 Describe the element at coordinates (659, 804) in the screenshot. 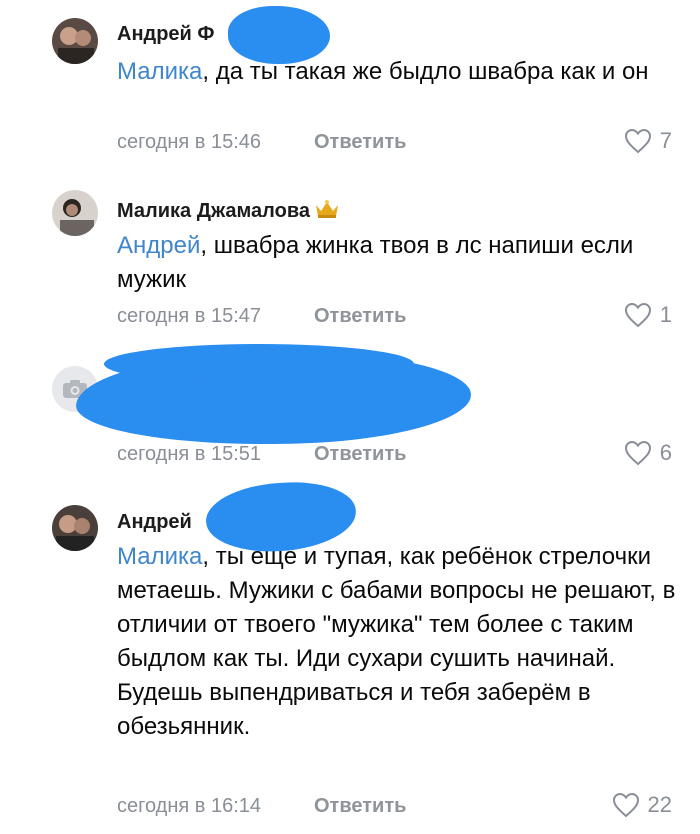

I see `like-count: 22` at that location.